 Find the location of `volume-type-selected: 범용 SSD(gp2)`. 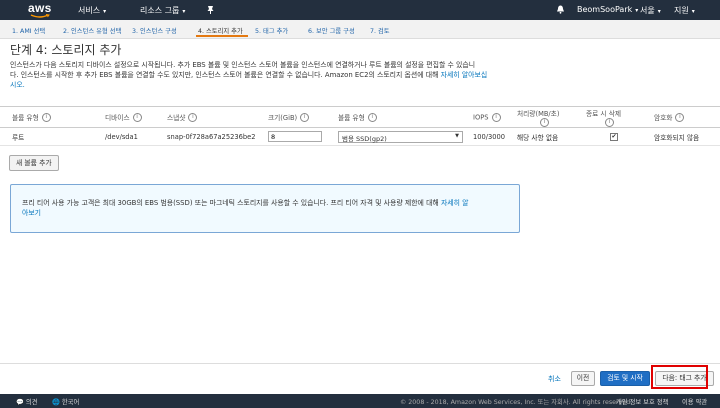

volume-type-selected: 범용 SSD(gp2) is located at coordinates (364, 138).